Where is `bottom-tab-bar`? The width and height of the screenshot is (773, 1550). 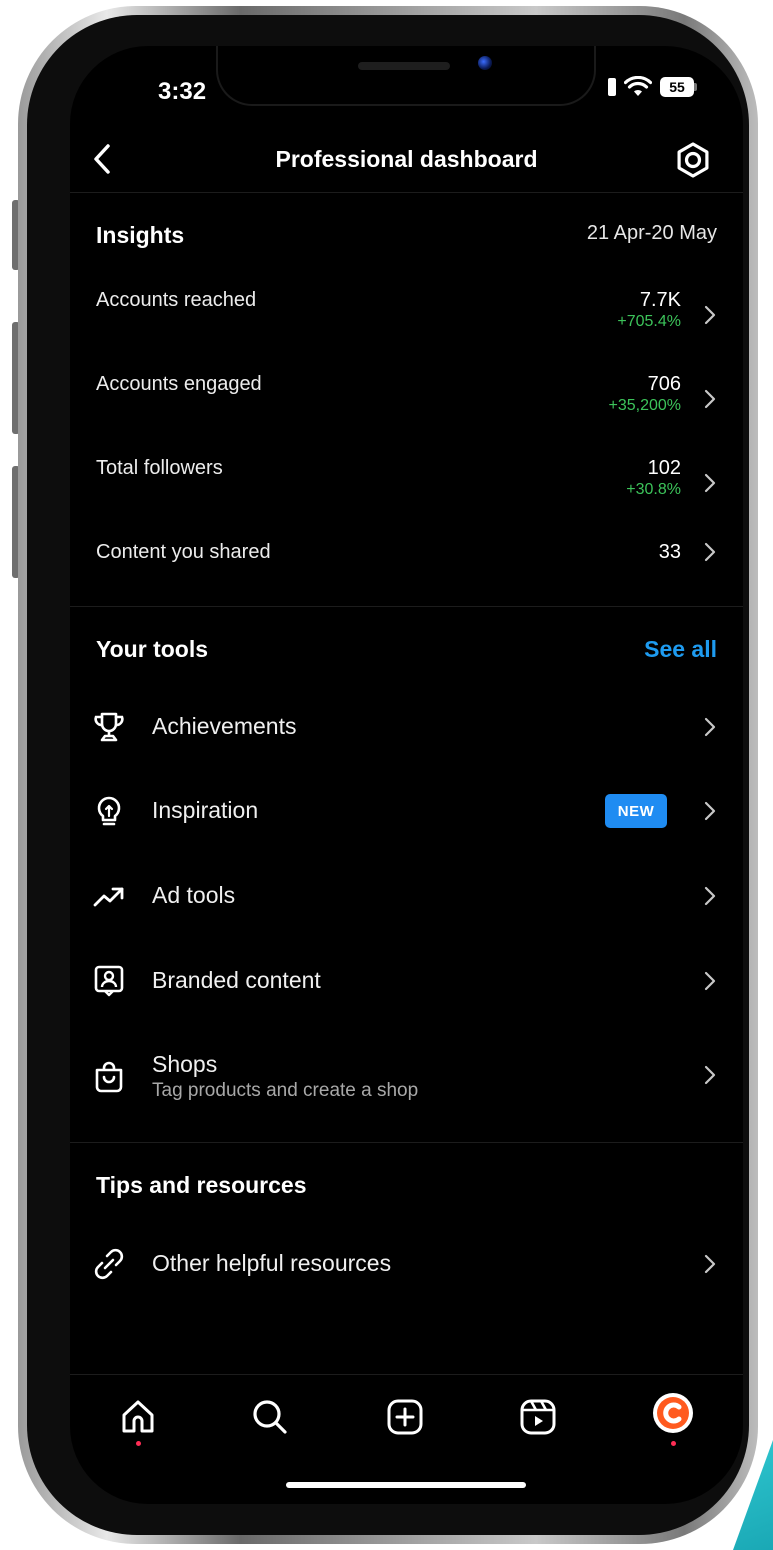 bottom-tab-bar is located at coordinates (406, 1419).